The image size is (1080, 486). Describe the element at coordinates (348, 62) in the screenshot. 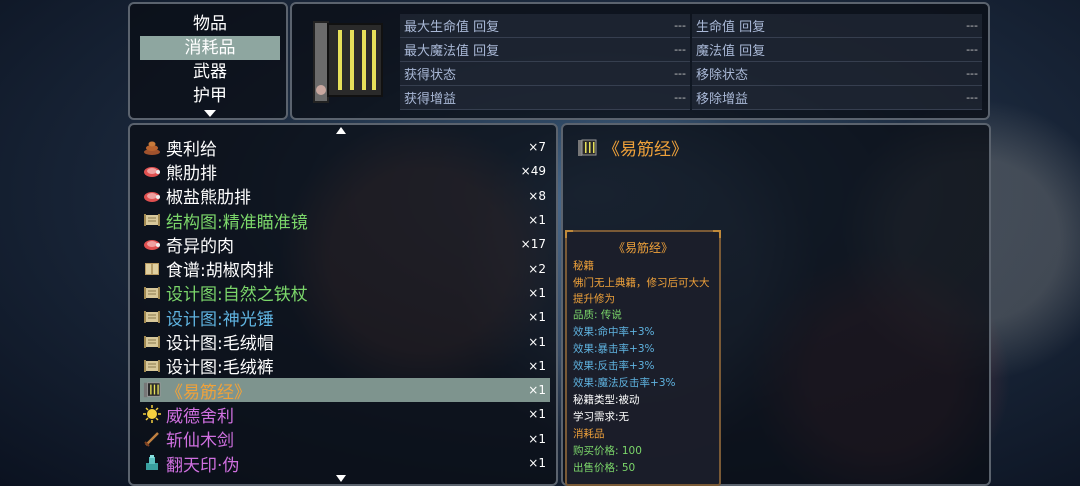

I see `manual-scroll-icon` at that location.